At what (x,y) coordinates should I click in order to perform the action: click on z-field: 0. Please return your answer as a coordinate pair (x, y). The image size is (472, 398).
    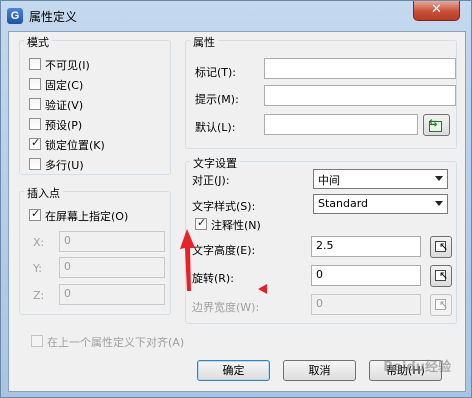
    Looking at the image, I should click on (112, 294).